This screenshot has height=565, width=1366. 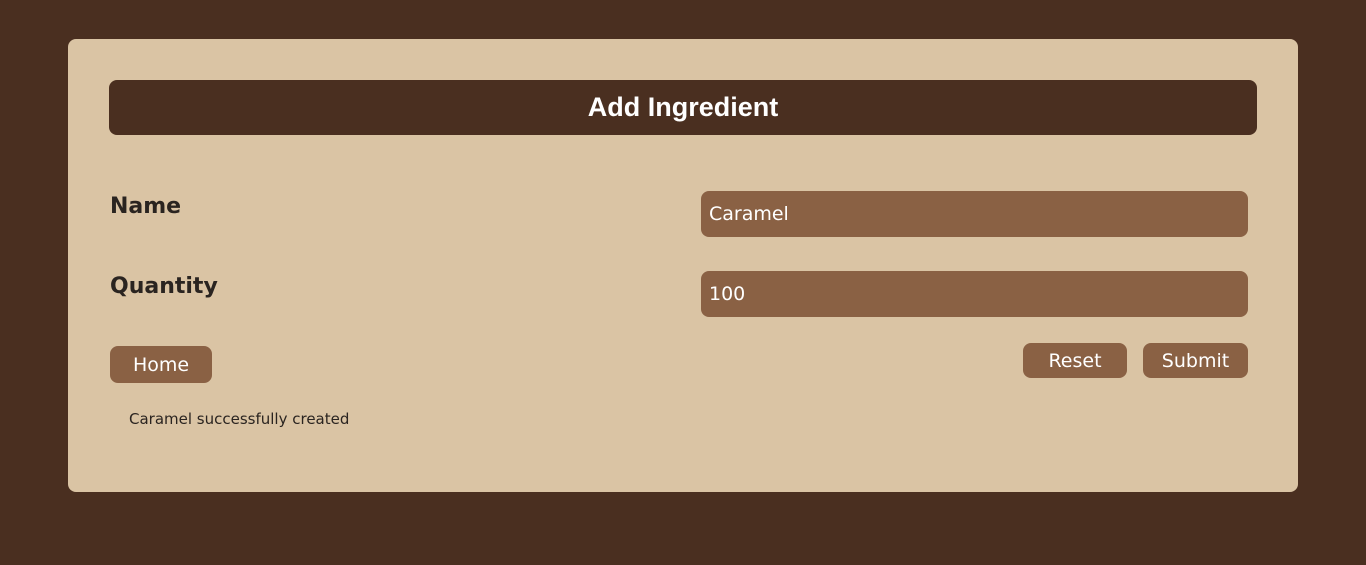 I want to click on name-input, so click(x=974, y=214).